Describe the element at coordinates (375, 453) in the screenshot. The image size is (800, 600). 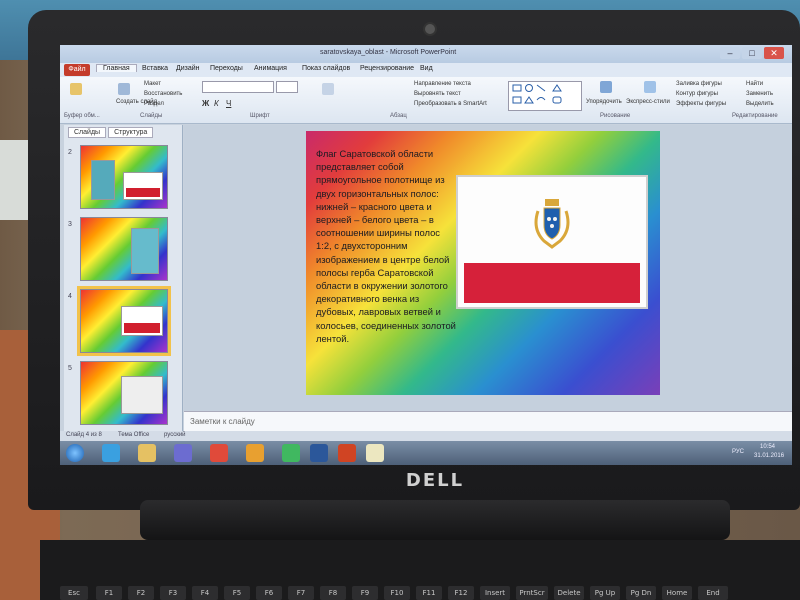
I see `paint-icon` at that location.